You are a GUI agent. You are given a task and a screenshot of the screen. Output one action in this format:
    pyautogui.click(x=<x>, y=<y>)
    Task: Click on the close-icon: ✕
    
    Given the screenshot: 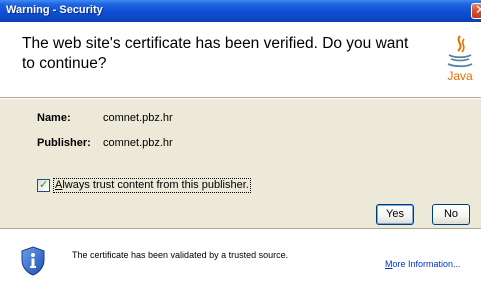 What is the action you would take?
    pyautogui.click(x=478, y=10)
    